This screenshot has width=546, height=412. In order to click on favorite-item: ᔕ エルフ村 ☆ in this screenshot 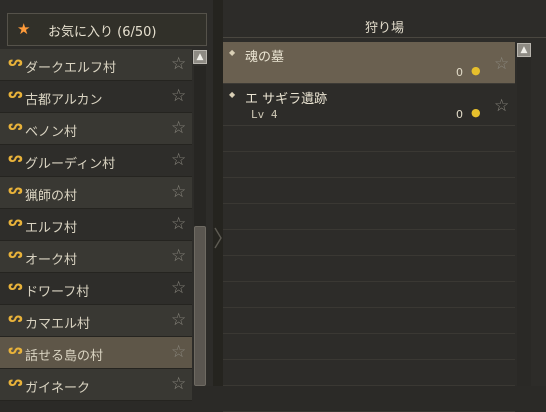, I will do `click(96, 225)`.